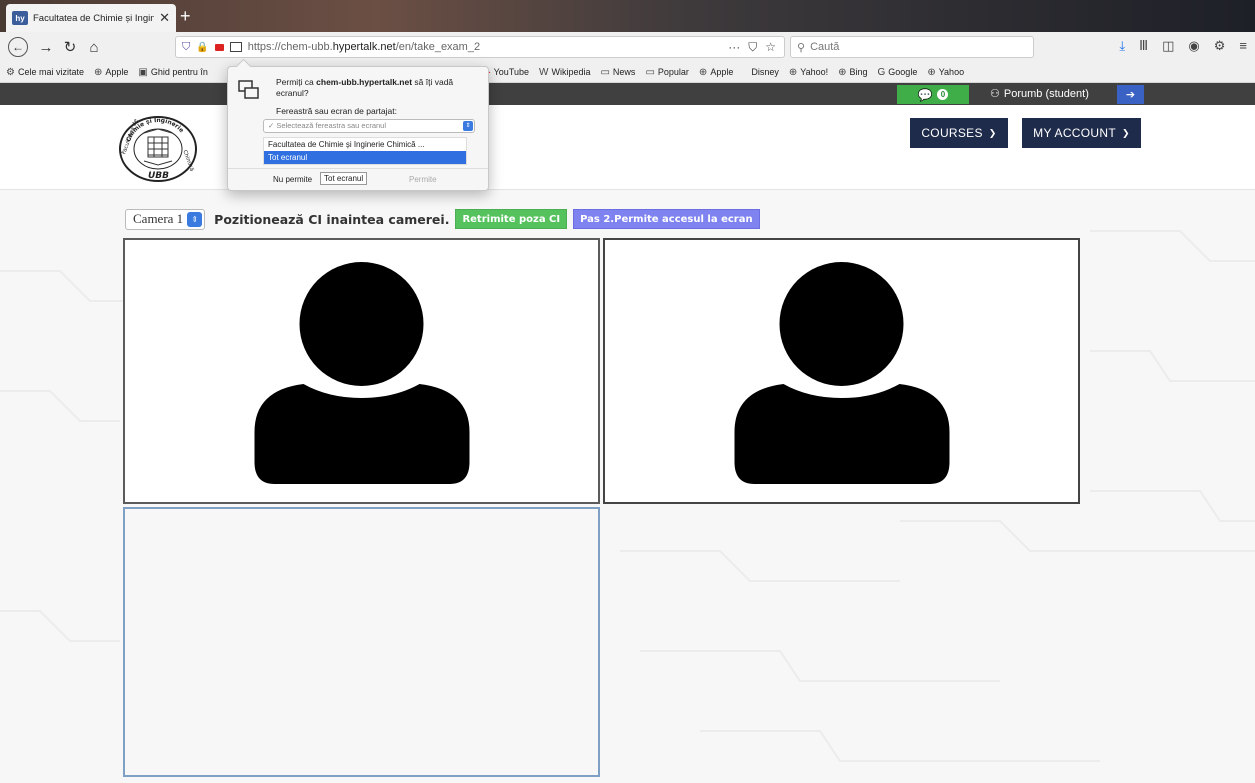 The height and width of the screenshot is (783, 1255). I want to click on camera-video-tile, so click(361, 371).